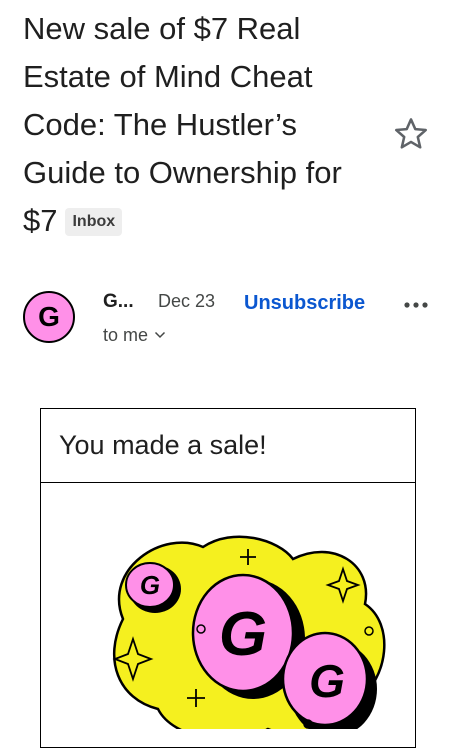 Image resolution: width=456 pixels, height=748 pixels. Describe the element at coordinates (150, 585) in the screenshot. I see `small-coin-letter: G` at that location.